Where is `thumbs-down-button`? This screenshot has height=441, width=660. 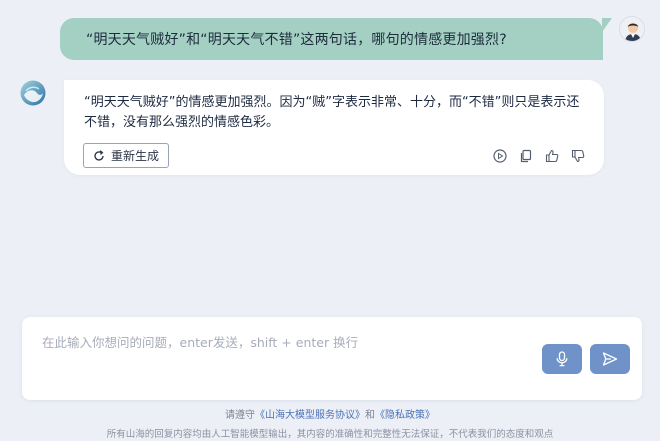
thumbs-down-button is located at coordinates (578, 156).